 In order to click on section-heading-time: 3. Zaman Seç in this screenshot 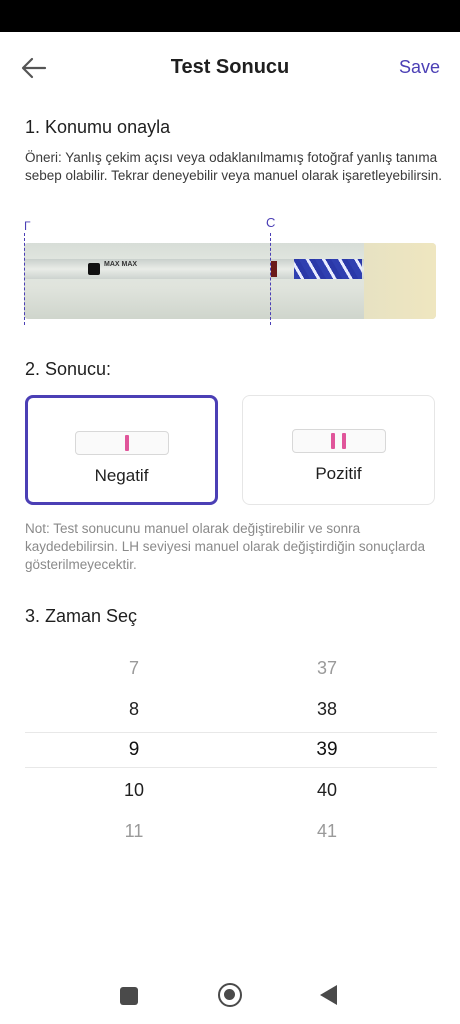, I will do `click(81, 616)`.